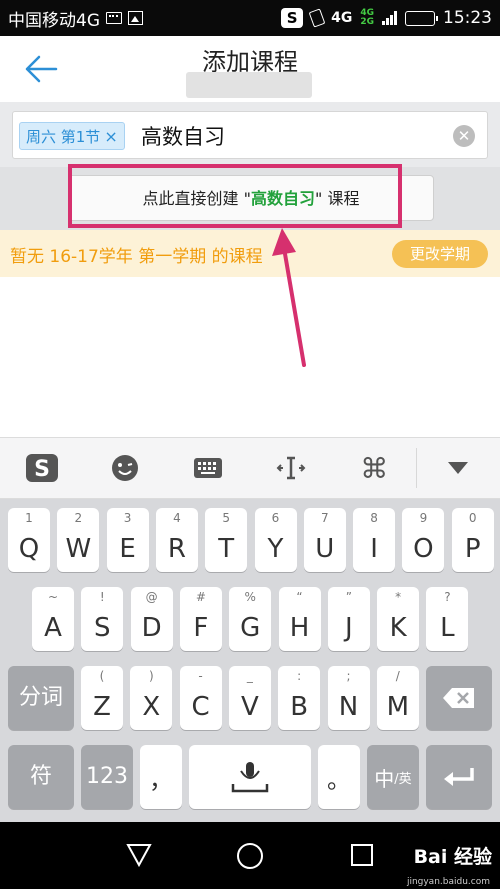 Image resolution: width=500 pixels, height=889 pixels. What do you see at coordinates (249, 707) in the screenshot?
I see `key-label: V` at bounding box center [249, 707].